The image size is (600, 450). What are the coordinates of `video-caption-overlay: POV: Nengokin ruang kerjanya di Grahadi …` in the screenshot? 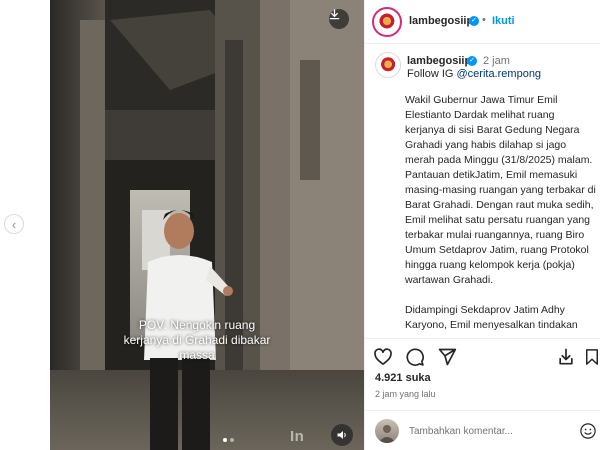 It's located at (197, 340).